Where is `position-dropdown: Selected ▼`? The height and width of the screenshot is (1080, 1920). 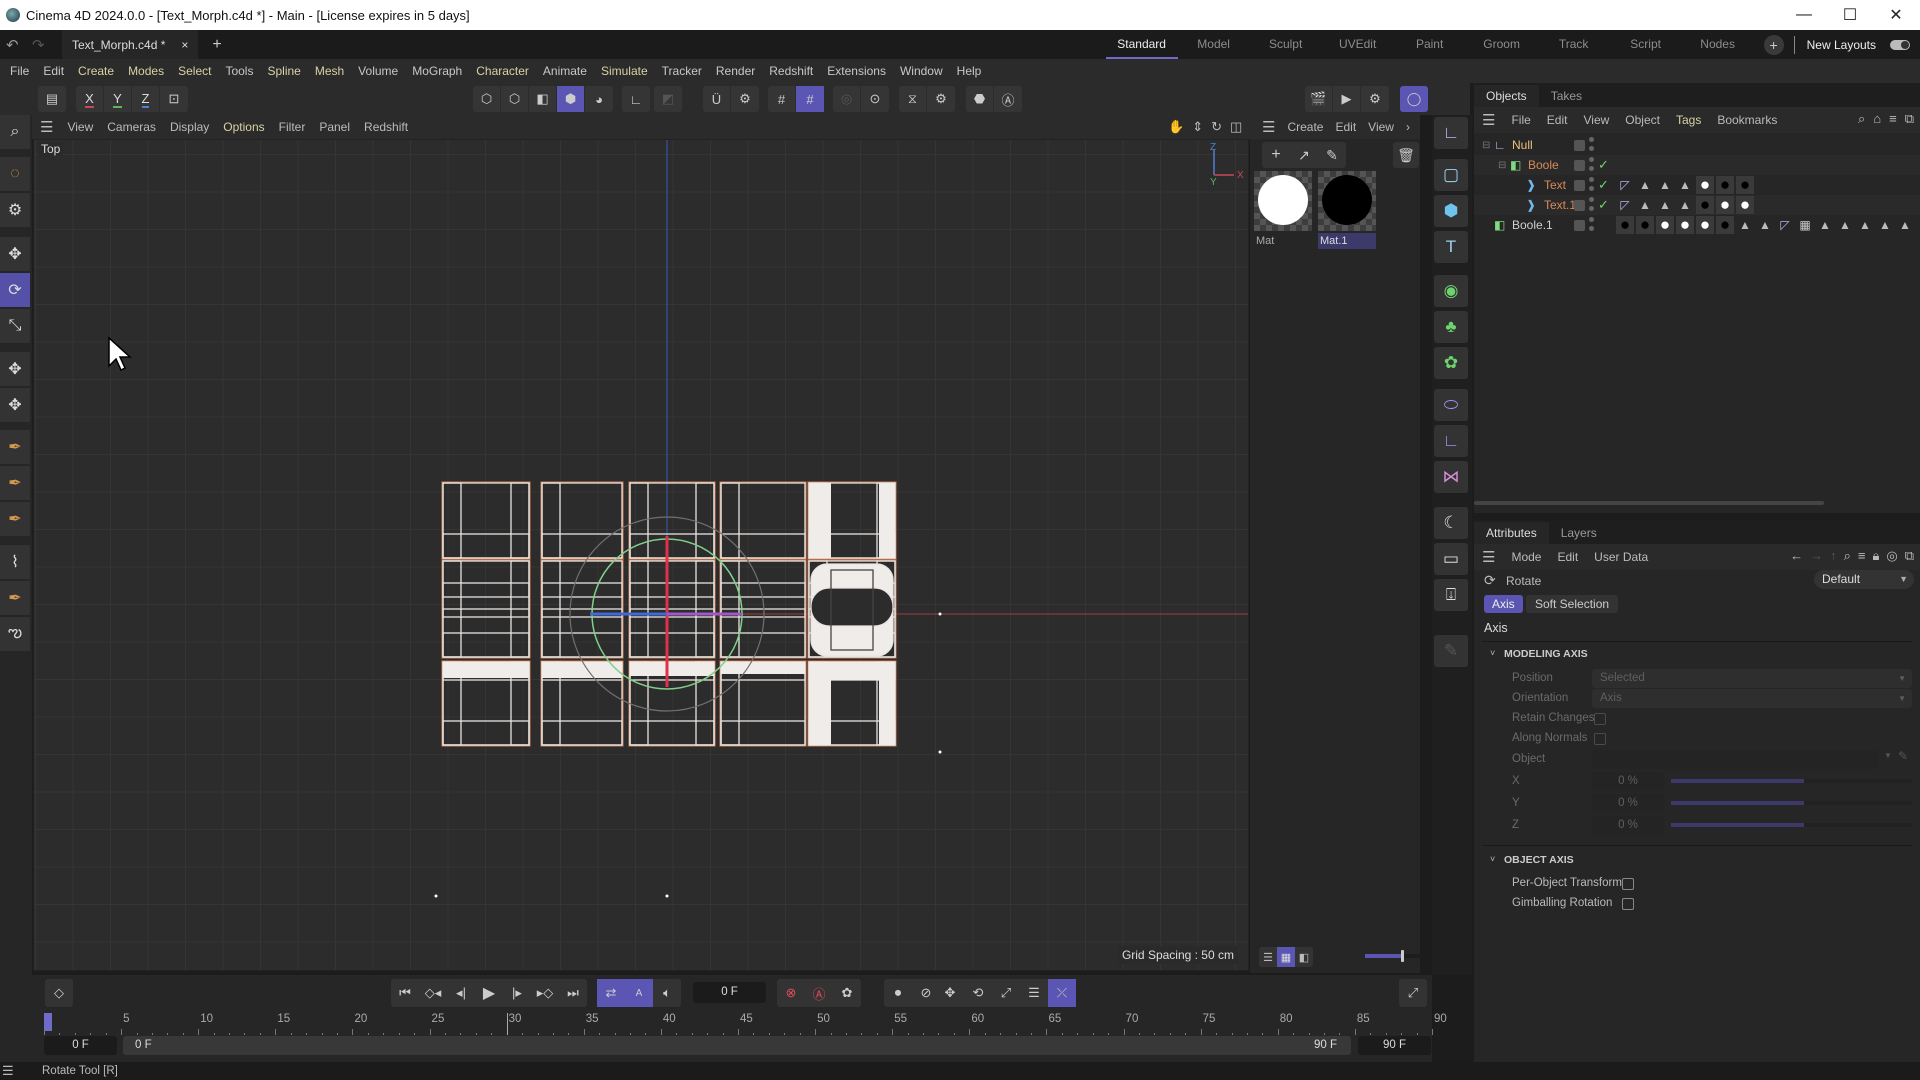
position-dropdown: Selected ▼ is located at coordinates (1752, 678).